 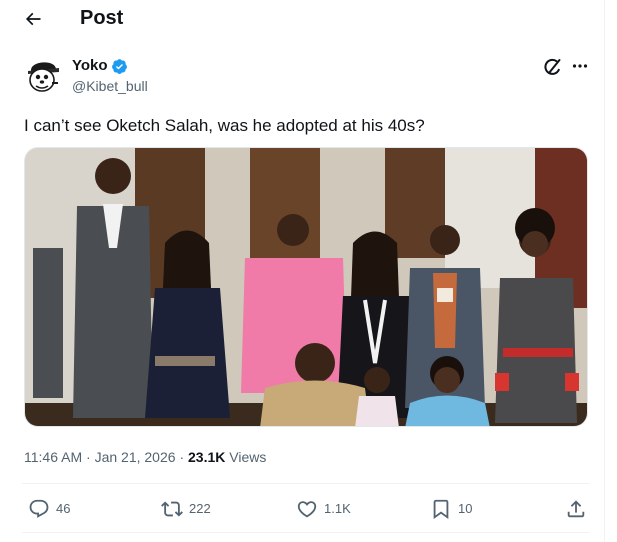 I want to click on like-button: 1.1K, so click(x=323, y=509).